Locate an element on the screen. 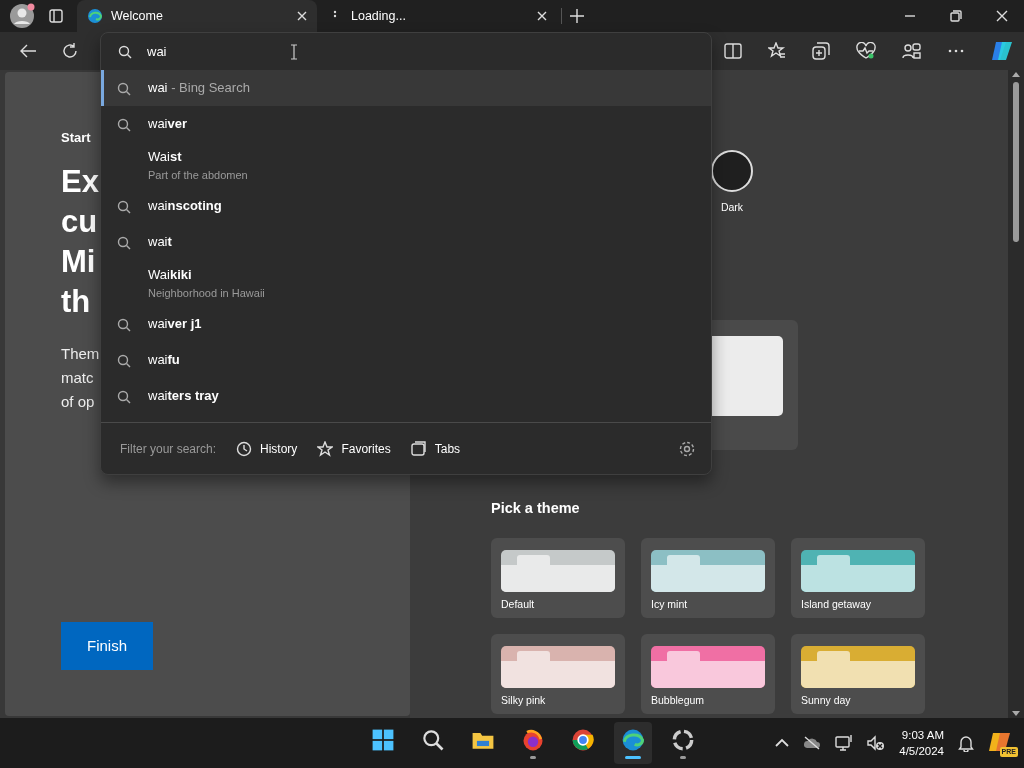  clock: 9:03 AM 4/5/2024 is located at coordinates (921, 743).